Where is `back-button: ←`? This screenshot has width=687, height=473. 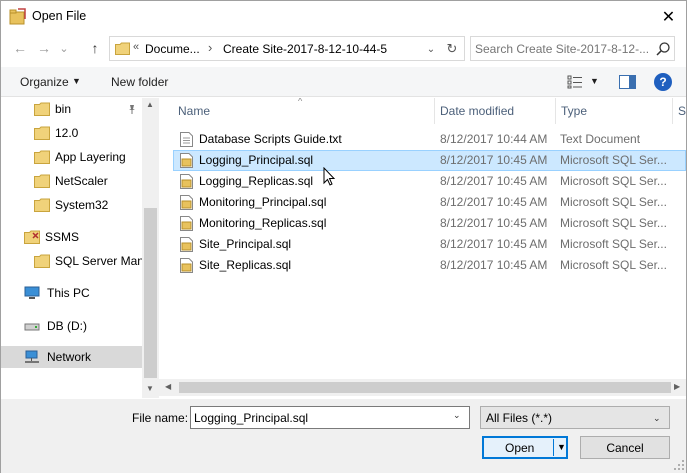
back-button: ← is located at coordinates (20, 48).